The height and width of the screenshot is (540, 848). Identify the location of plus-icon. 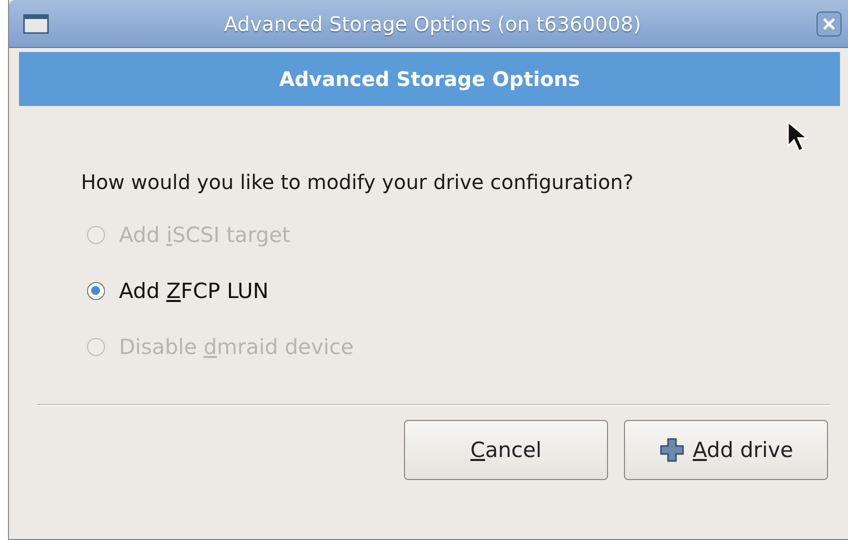
(671, 450).